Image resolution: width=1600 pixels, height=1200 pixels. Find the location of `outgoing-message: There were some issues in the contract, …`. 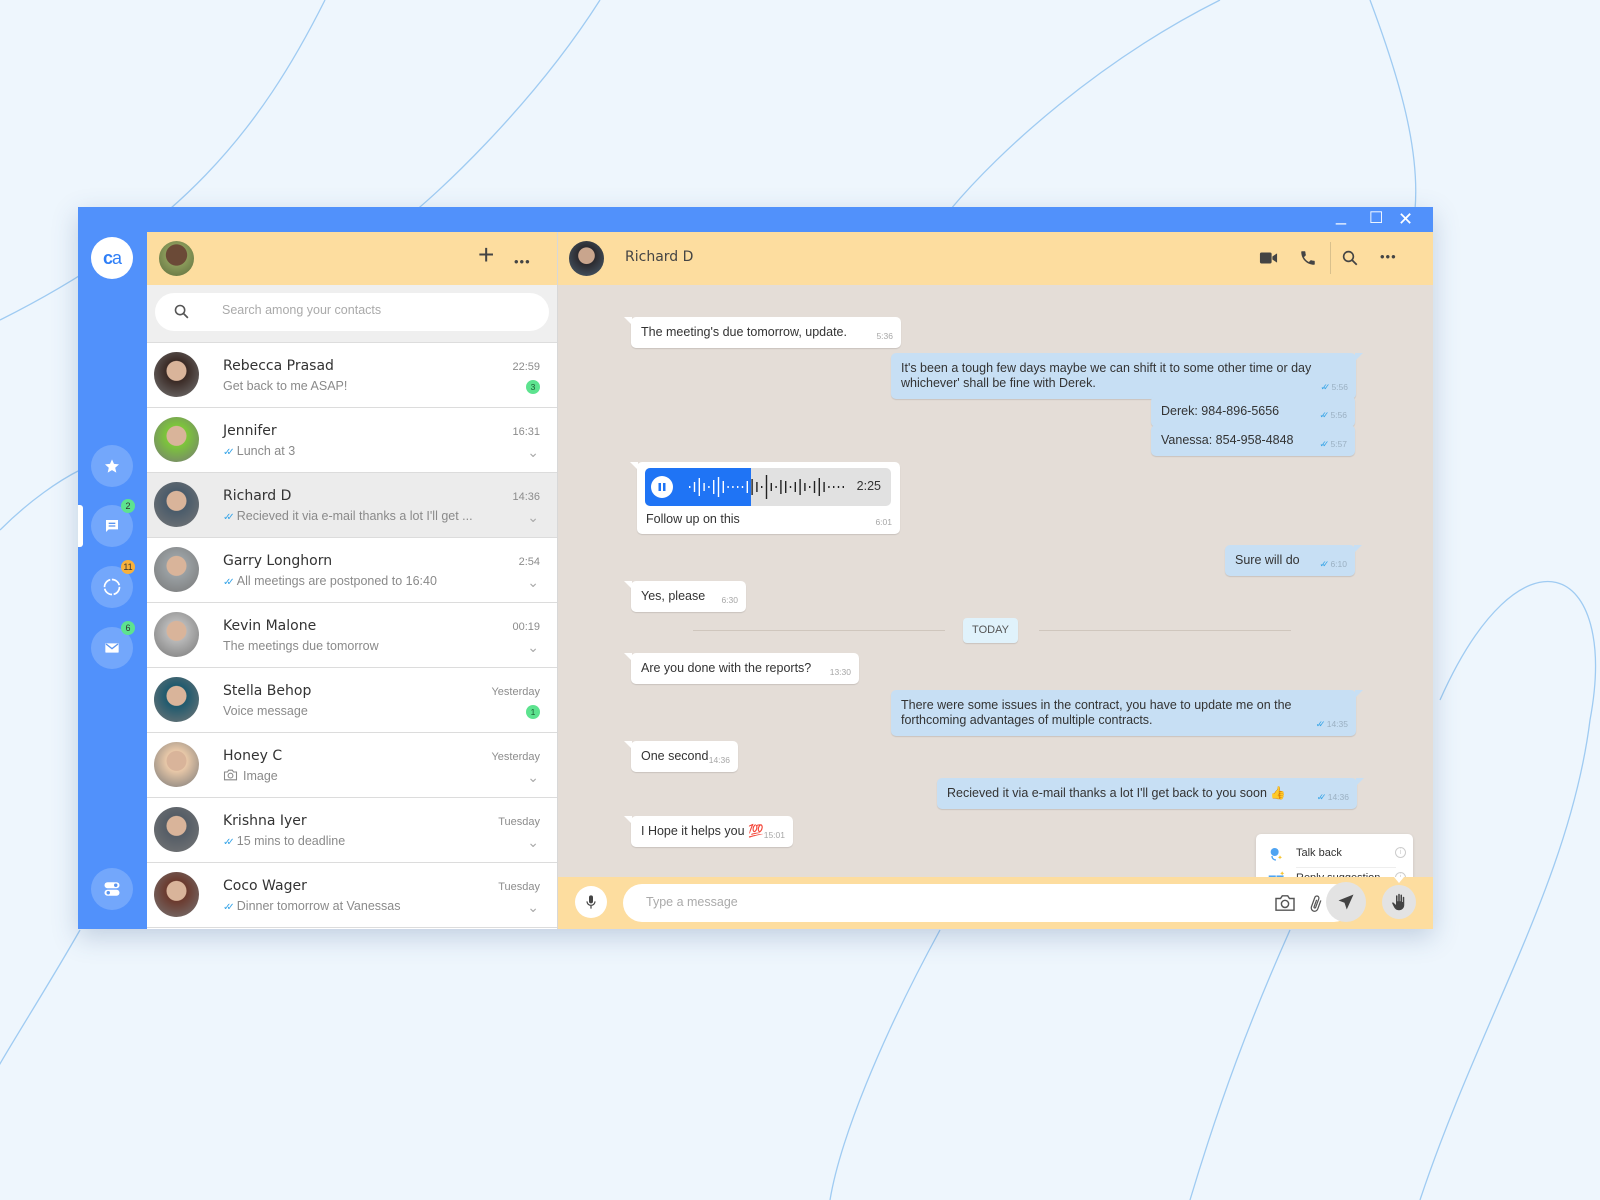

outgoing-message: There were some issues in the contract, … is located at coordinates (1127, 713).